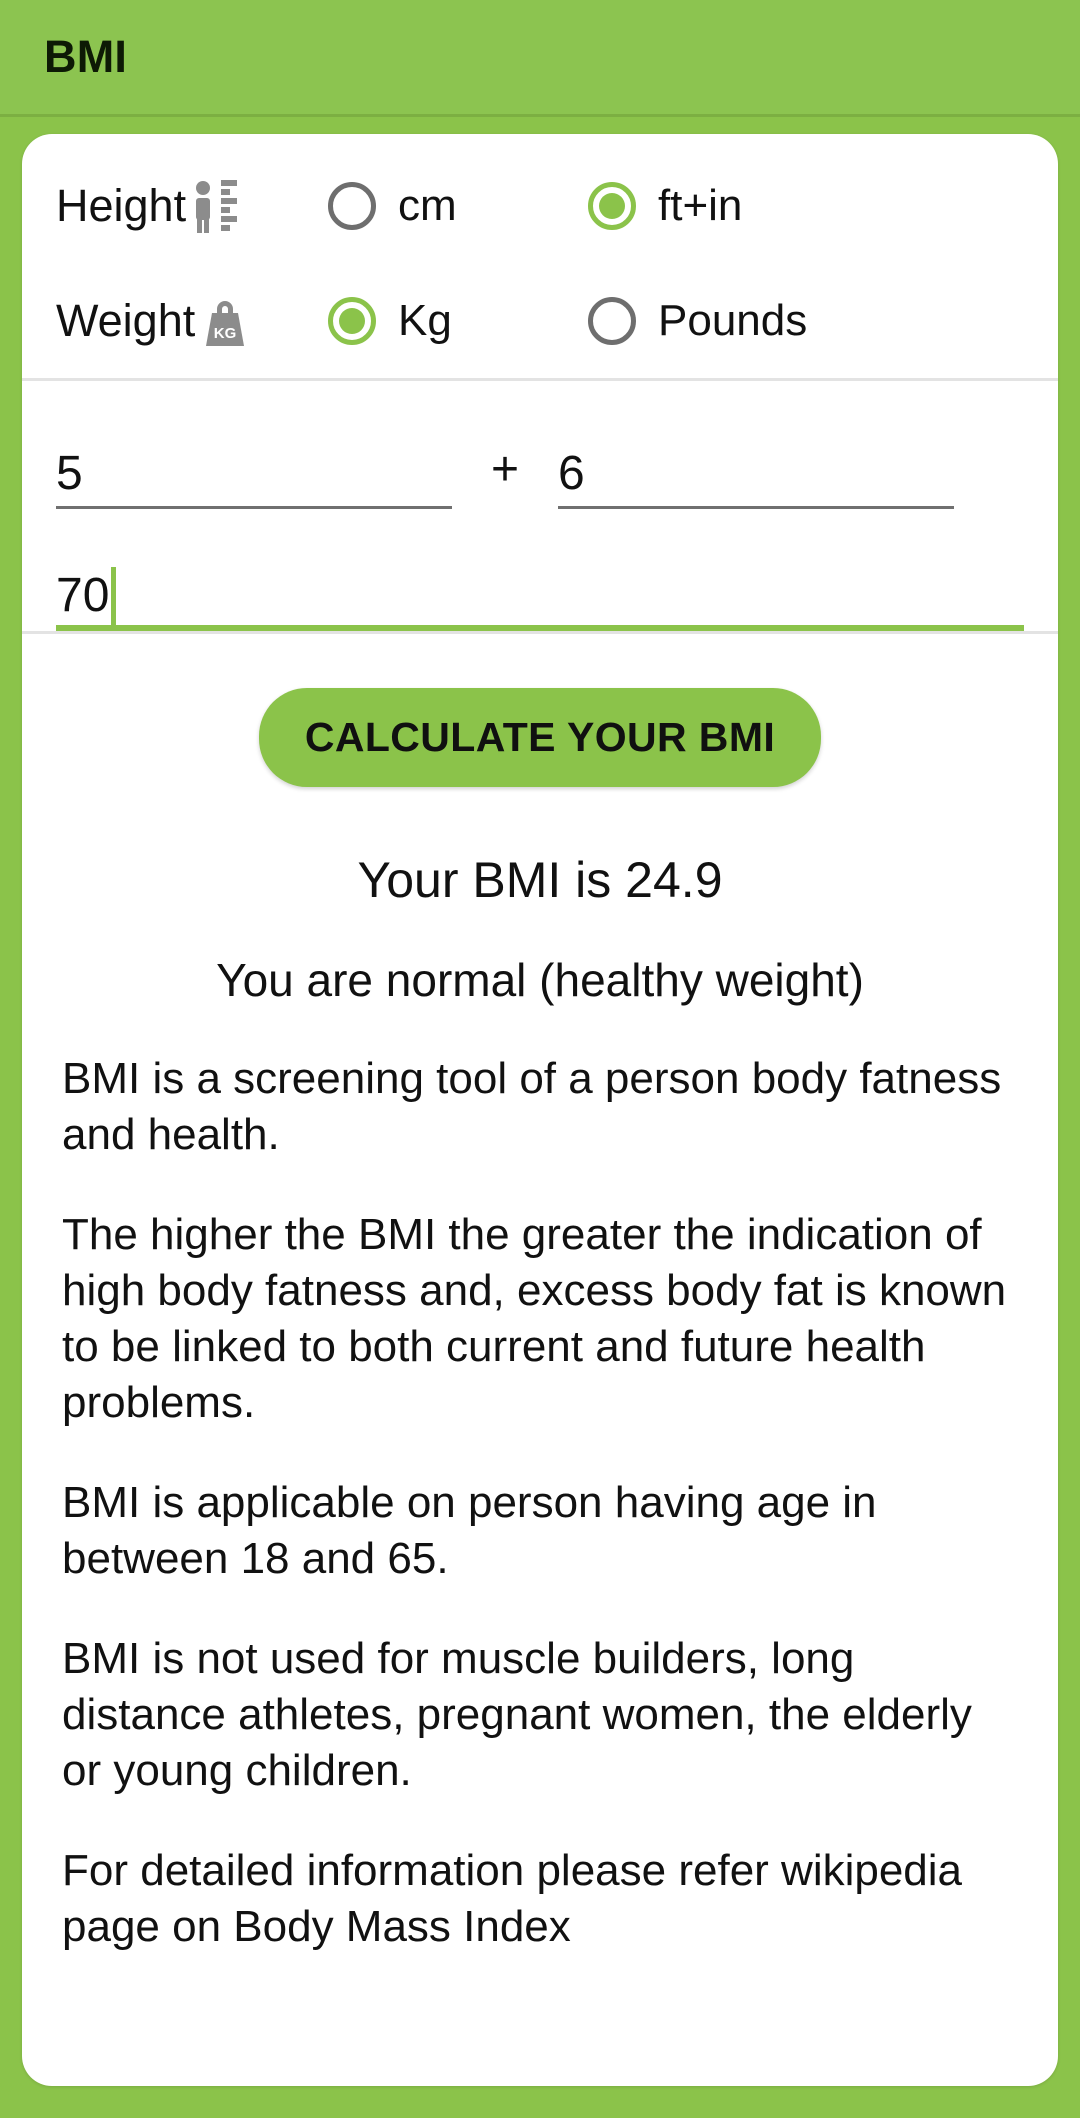 The height and width of the screenshot is (2118, 1080). I want to click on height-unit-cm-label: cm, so click(427, 205).